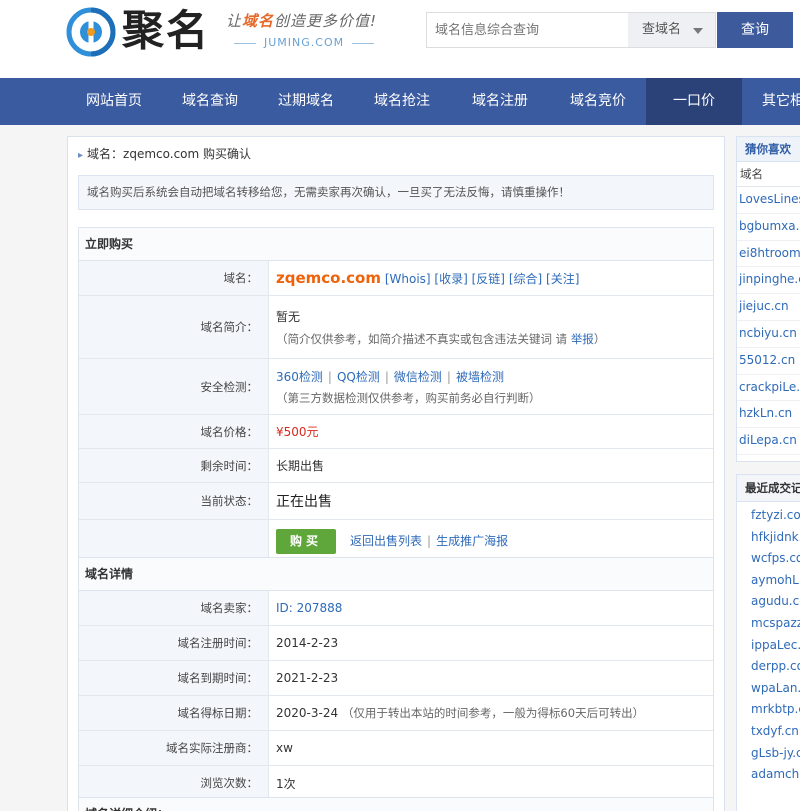  What do you see at coordinates (768, 488) in the screenshot?
I see `recent-title: 最近成交记` at bounding box center [768, 488].